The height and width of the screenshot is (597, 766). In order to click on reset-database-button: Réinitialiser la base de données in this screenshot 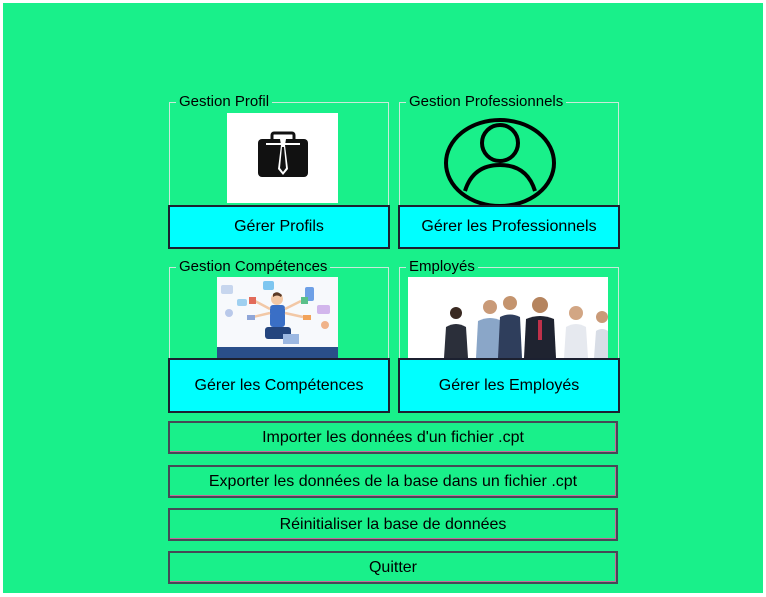, I will do `click(393, 524)`.